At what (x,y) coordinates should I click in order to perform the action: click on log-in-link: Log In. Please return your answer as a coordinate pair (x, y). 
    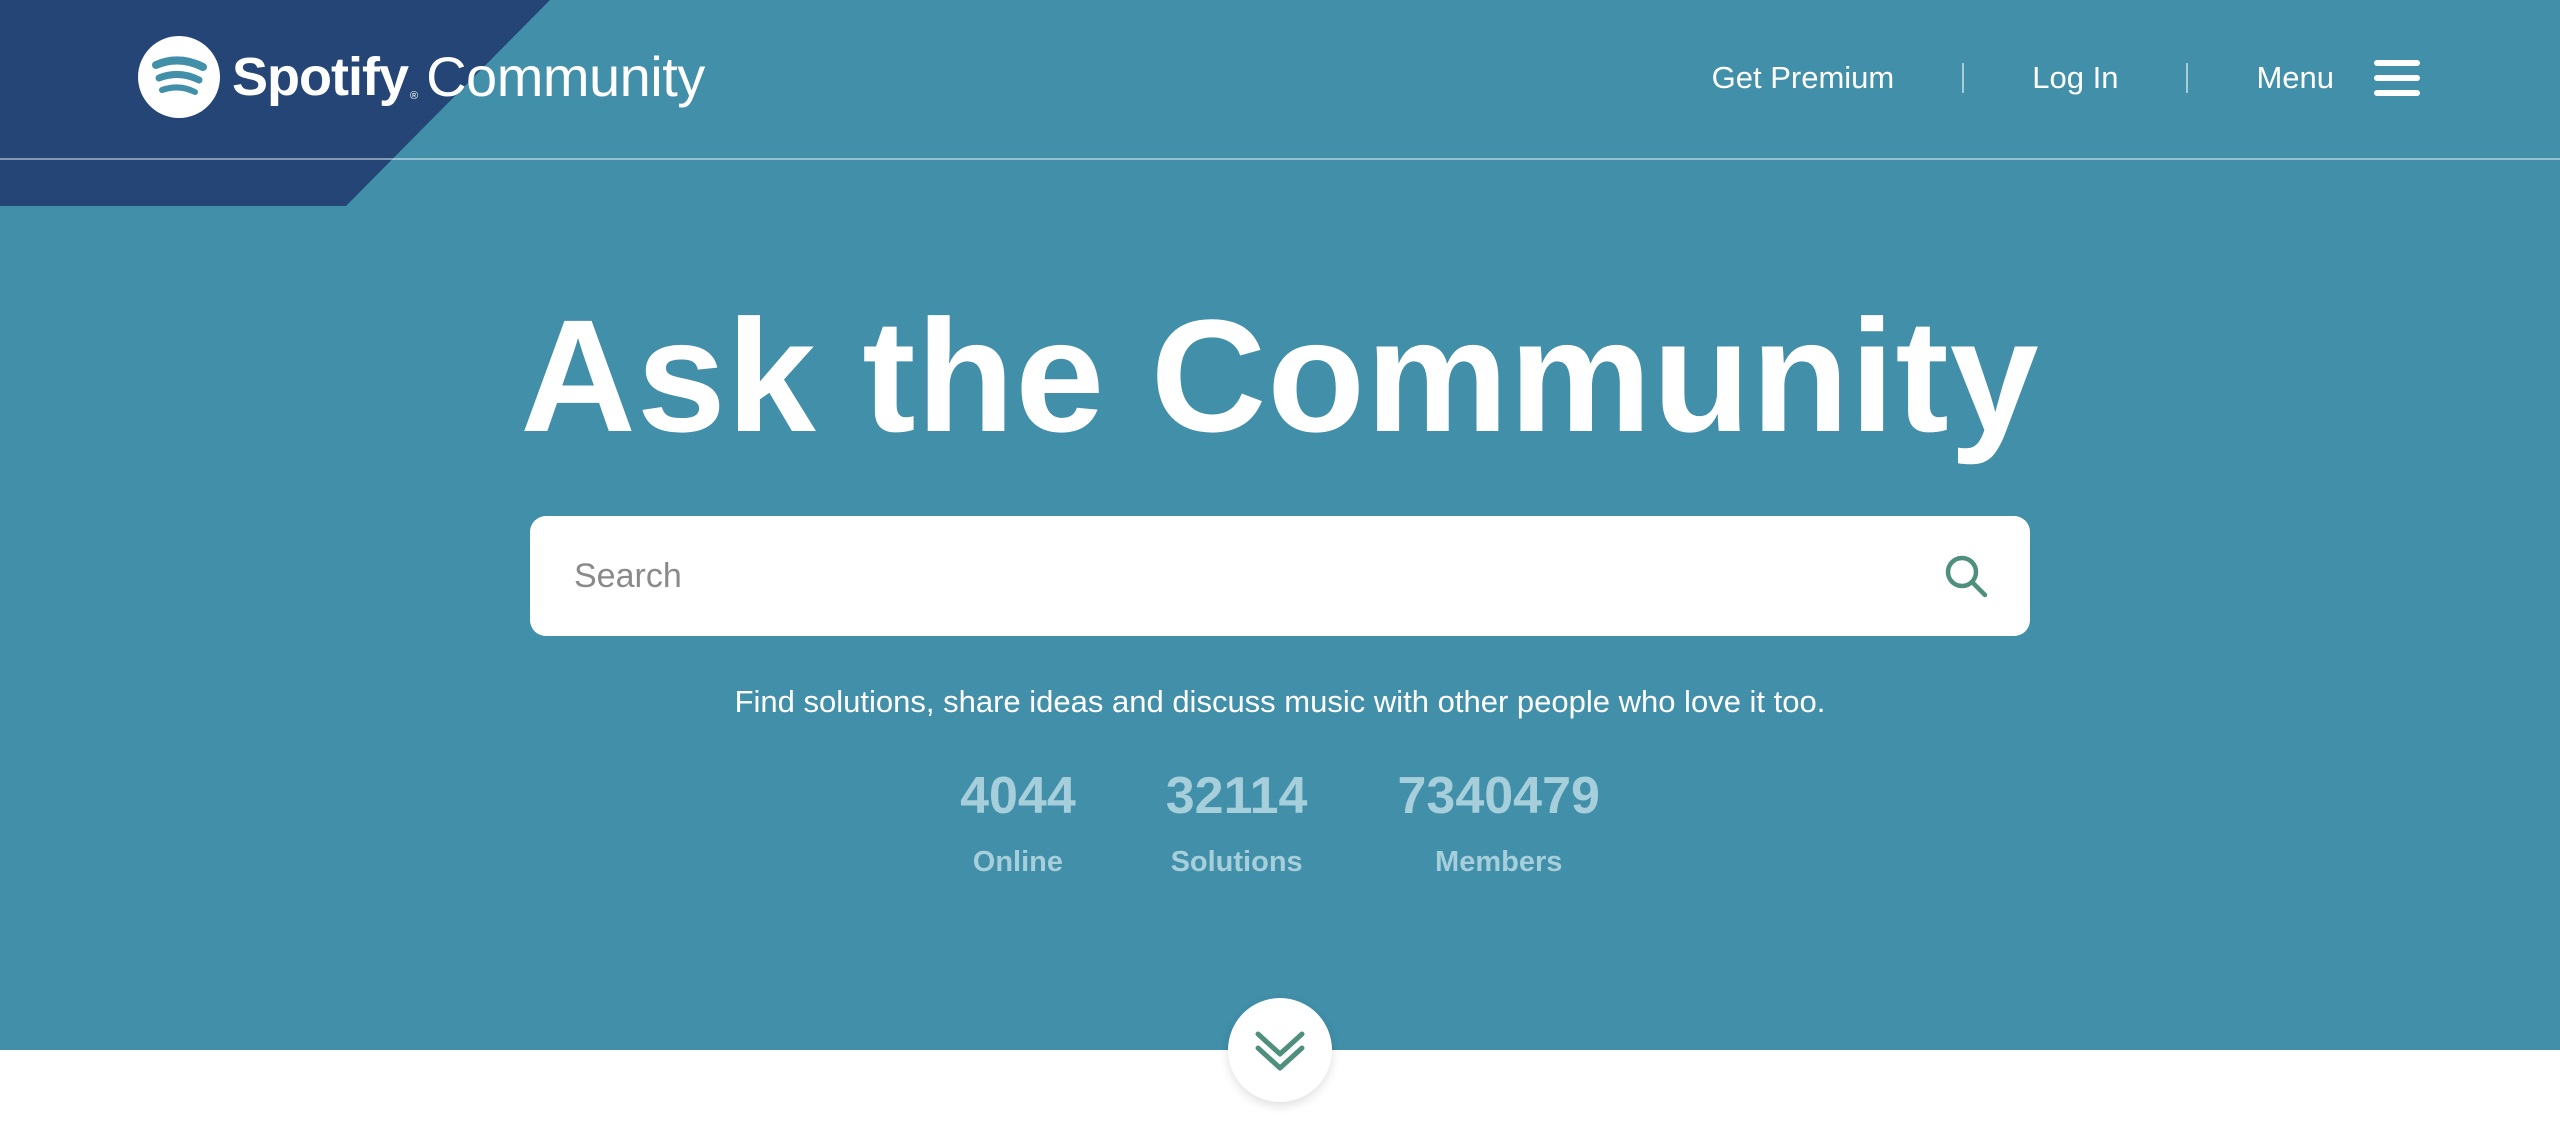
    Looking at the image, I should click on (2075, 78).